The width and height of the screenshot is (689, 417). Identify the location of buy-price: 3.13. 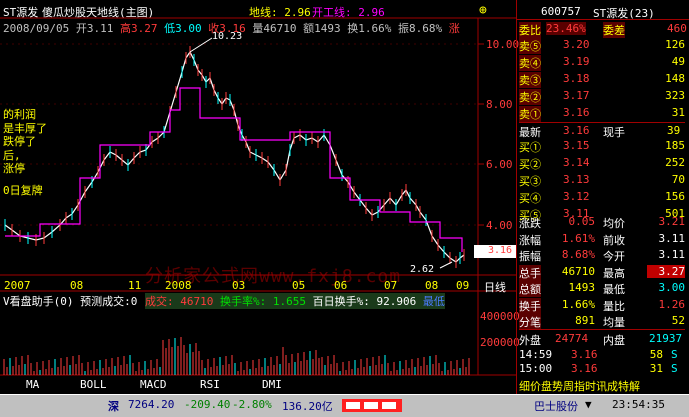
(576, 179).